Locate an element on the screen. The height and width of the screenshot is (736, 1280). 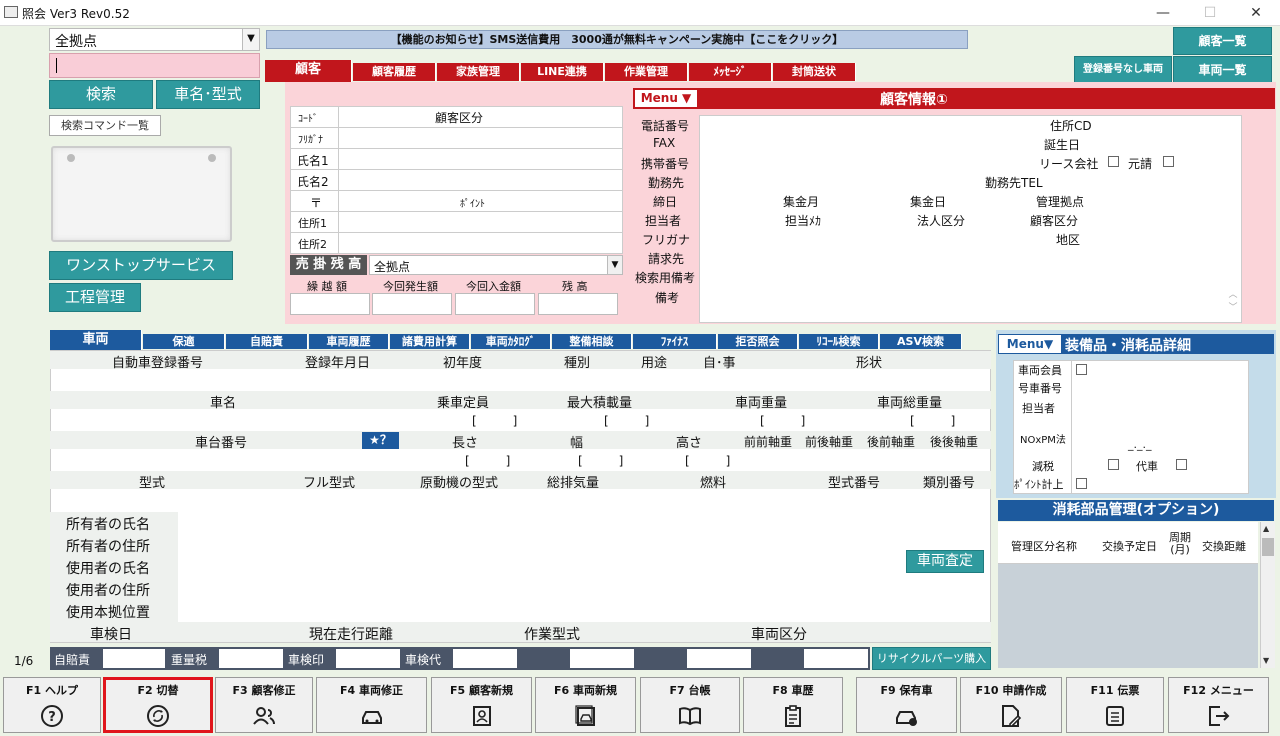
tab-maintenance: 整備相談 is located at coordinates (592, 341).